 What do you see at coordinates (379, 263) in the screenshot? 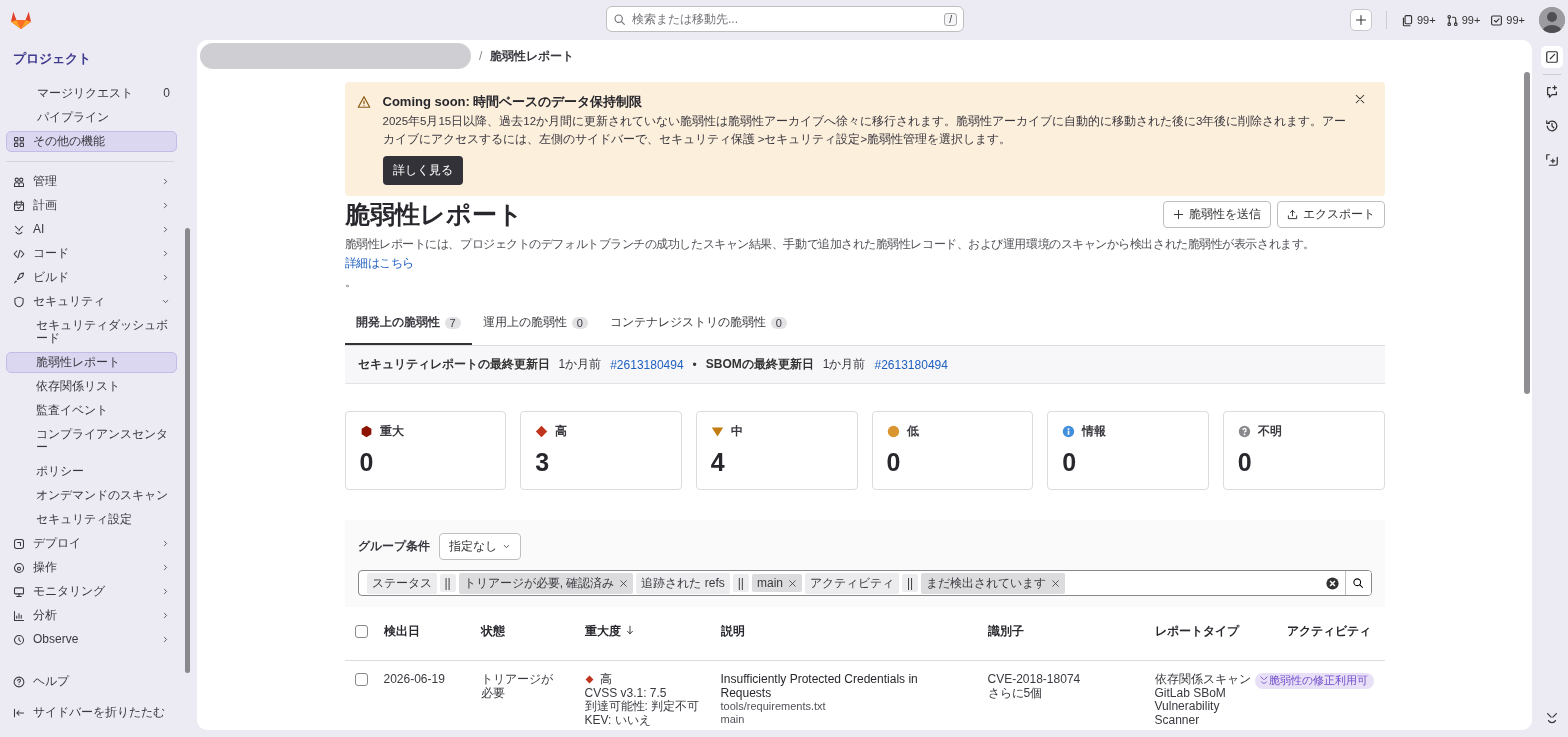
I see `learn-more-link: 詳細はこちら` at bounding box center [379, 263].